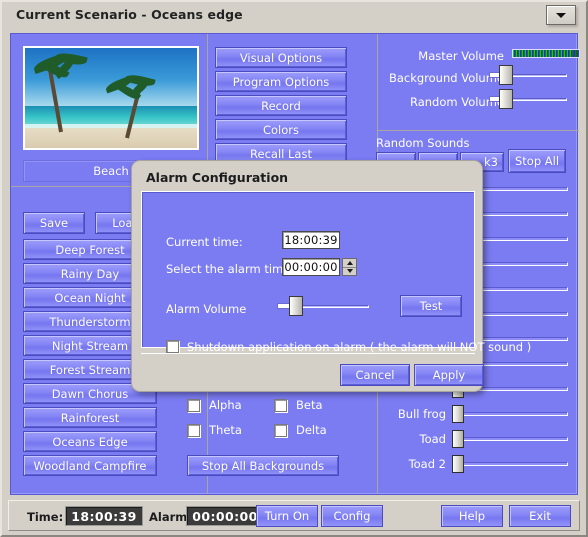 This screenshot has width=588, height=537. I want to click on spinner-down-button, so click(349, 272).